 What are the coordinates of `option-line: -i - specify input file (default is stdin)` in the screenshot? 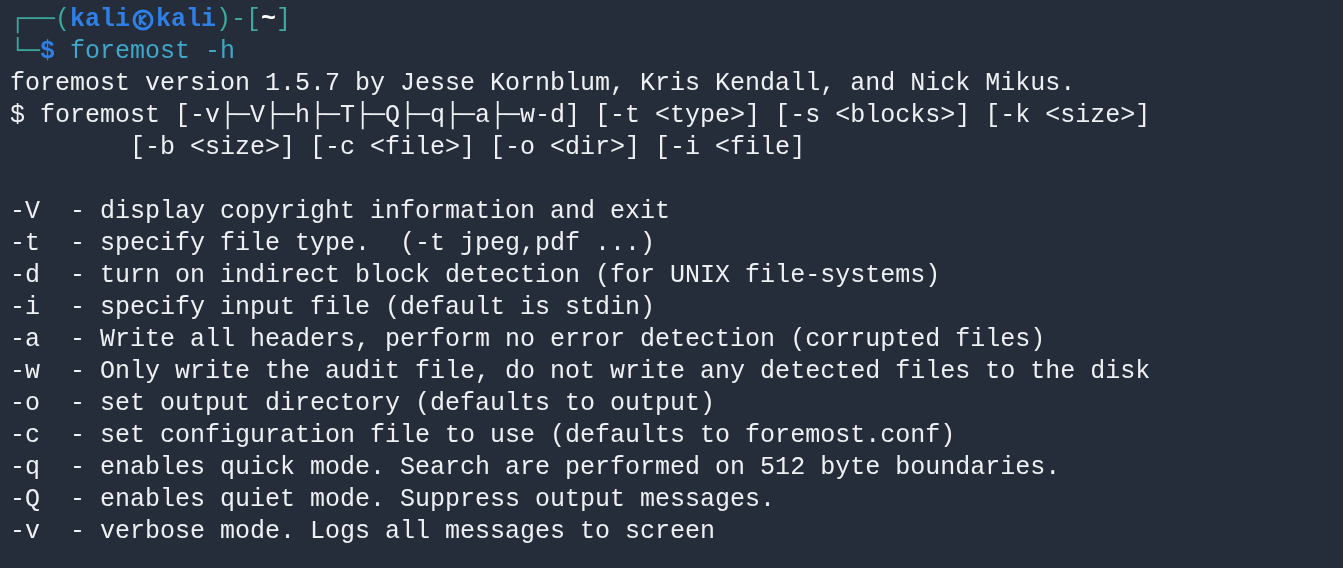 It's located at (333, 307).